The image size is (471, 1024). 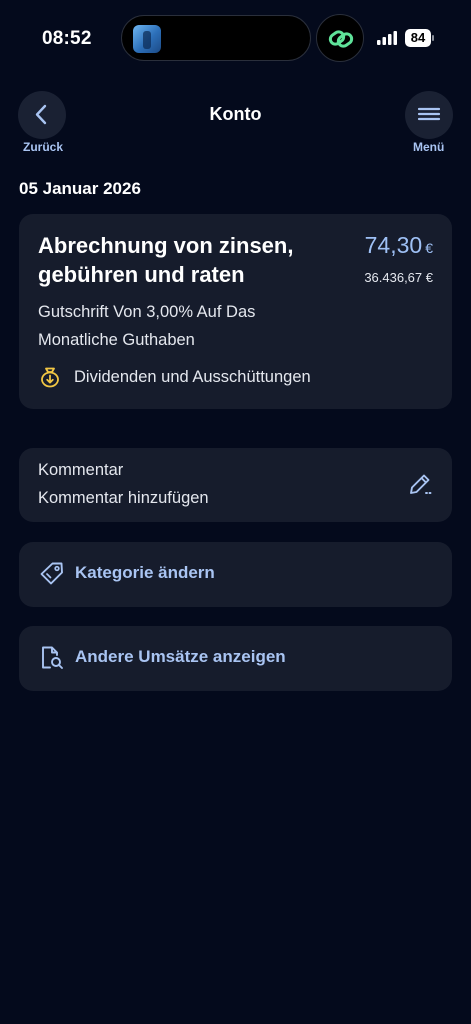 I want to click on back-label: Zurück, so click(x=43, y=147).